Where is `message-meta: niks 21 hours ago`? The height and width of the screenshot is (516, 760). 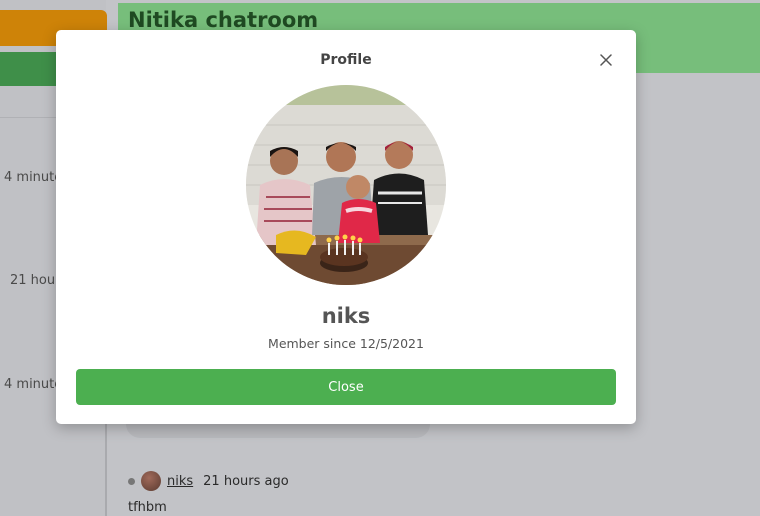
message-meta: niks 21 hours ago is located at coordinates (208, 481).